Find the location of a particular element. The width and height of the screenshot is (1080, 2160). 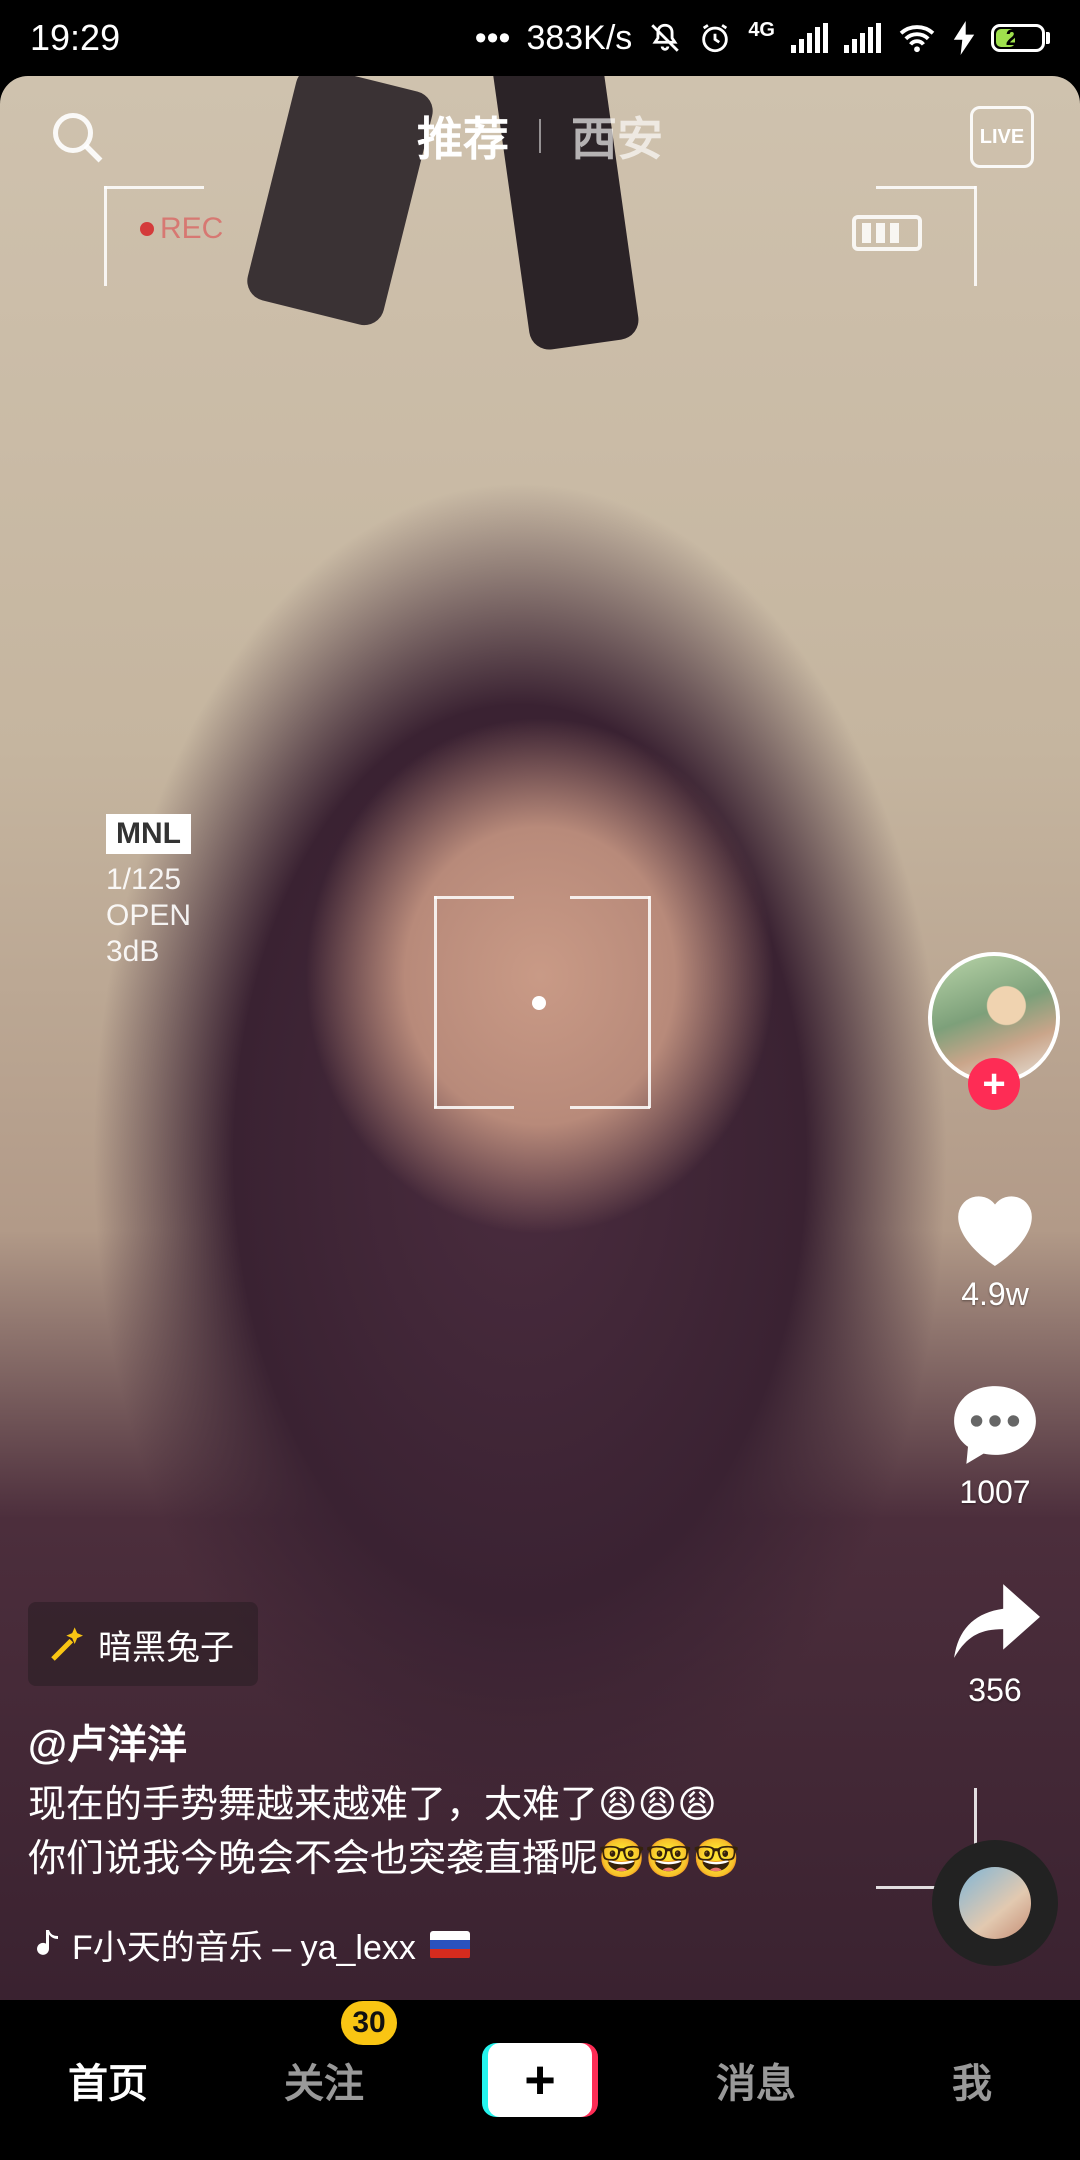

add-video-button: + is located at coordinates (540, 2080).